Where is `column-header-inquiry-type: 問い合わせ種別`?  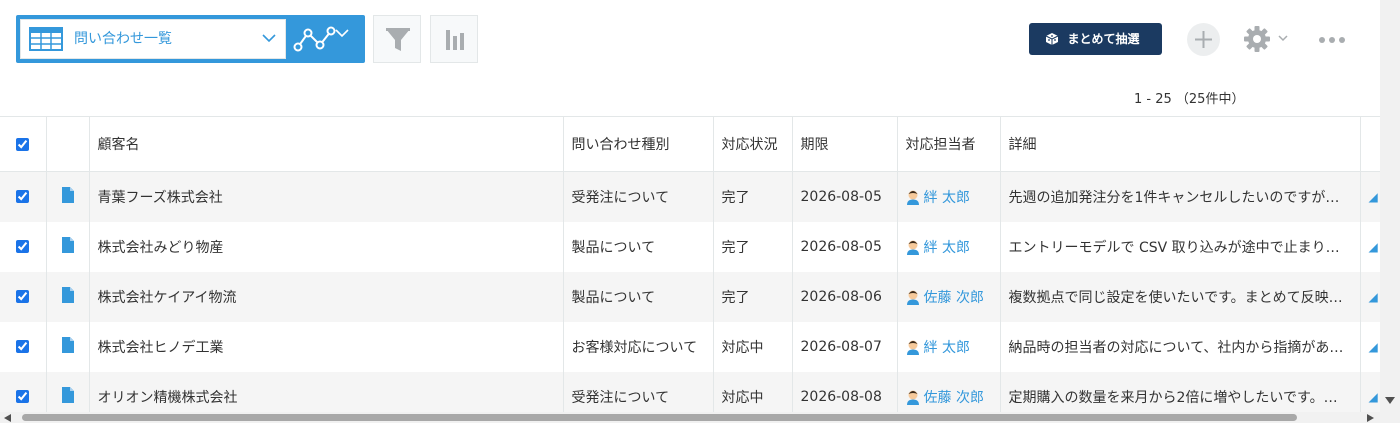 column-header-inquiry-type: 問い合わせ種別 is located at coordinates (638, 144).